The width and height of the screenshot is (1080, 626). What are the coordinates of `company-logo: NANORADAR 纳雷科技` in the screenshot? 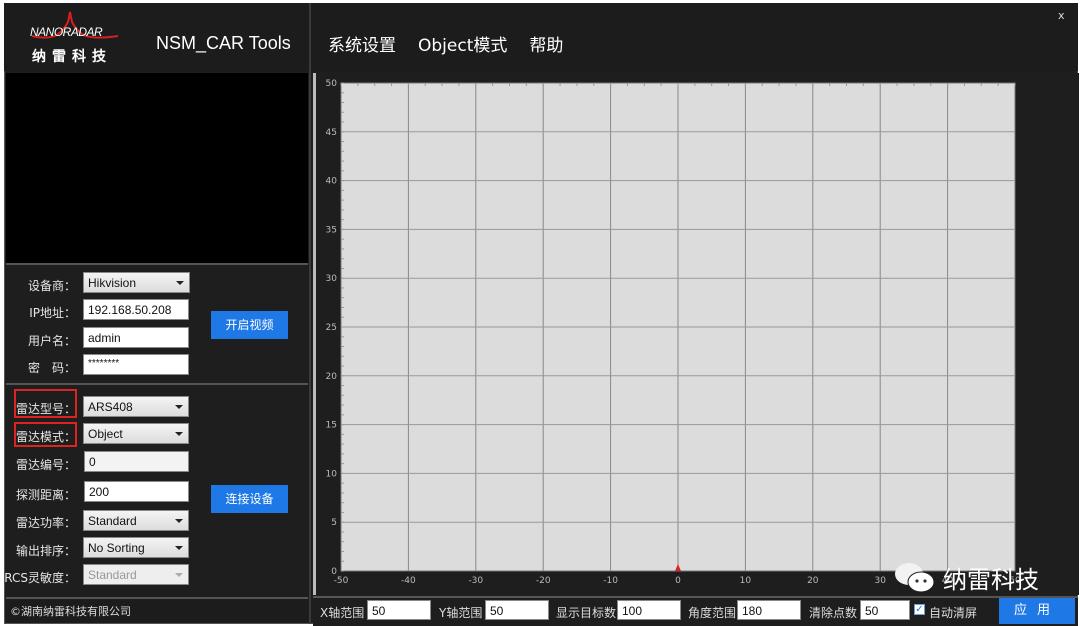 It's located at (75, 38).